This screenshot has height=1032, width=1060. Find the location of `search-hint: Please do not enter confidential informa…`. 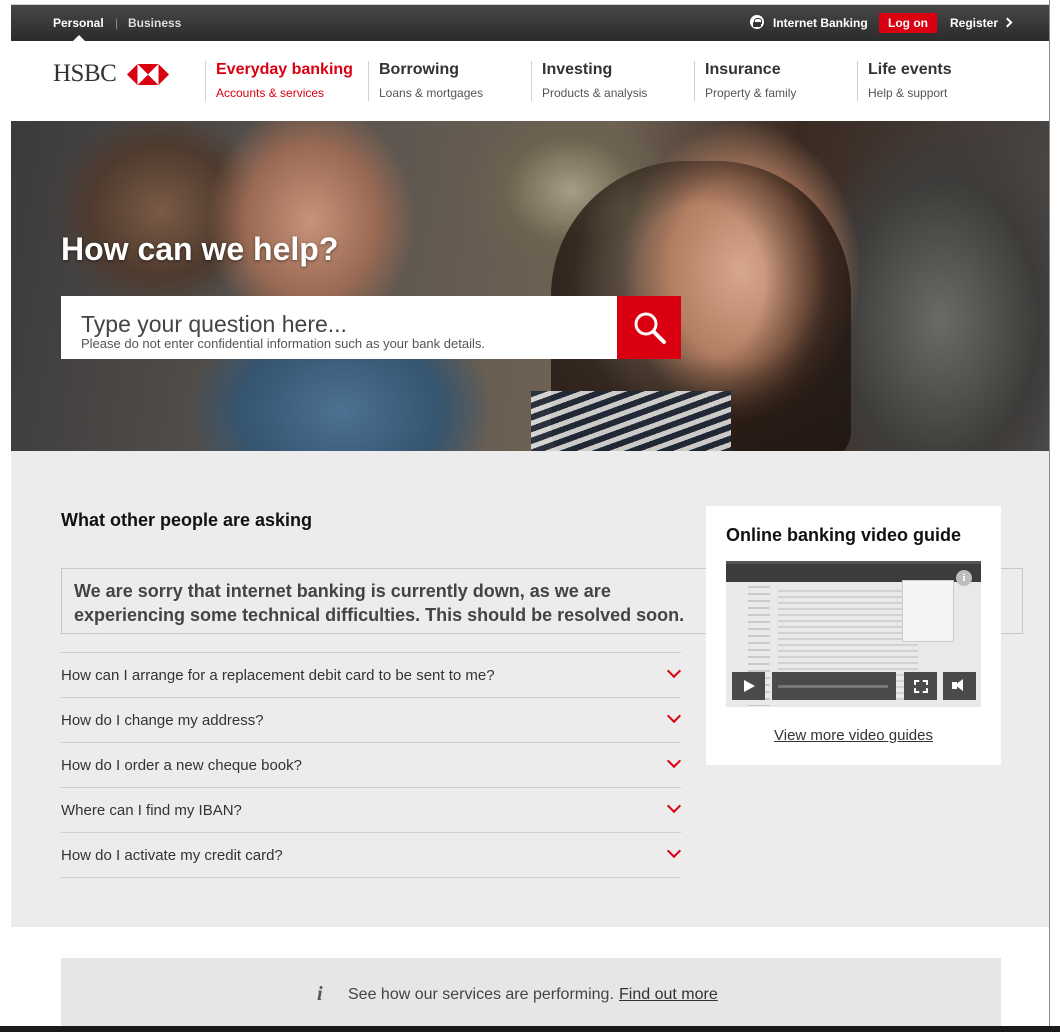

search-hint: Please do not enter confidential informa… is located at coordinates (283, 343).